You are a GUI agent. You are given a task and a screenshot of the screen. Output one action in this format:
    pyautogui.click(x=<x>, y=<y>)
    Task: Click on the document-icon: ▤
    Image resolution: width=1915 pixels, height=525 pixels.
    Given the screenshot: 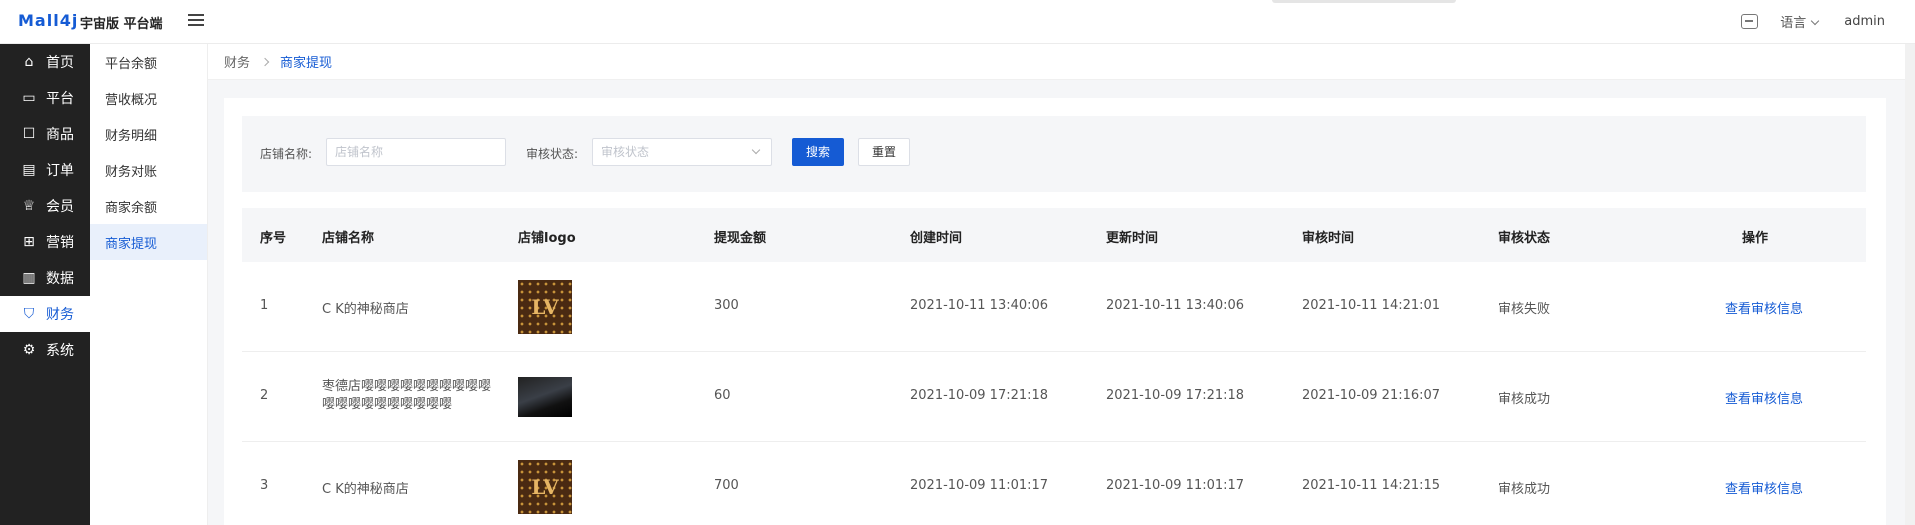 What is the action you would take?
    pyautogui.click(x=29, y=170)
    